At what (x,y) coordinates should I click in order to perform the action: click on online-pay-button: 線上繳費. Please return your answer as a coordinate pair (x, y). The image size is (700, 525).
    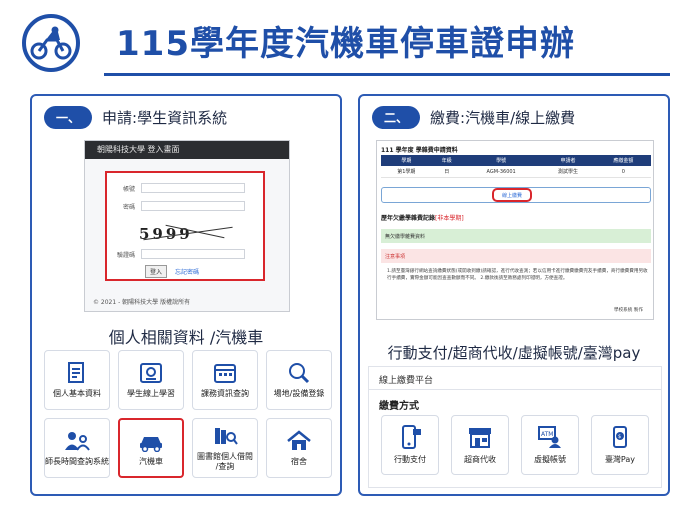
    Looking at the image, I should click on (512, 195).